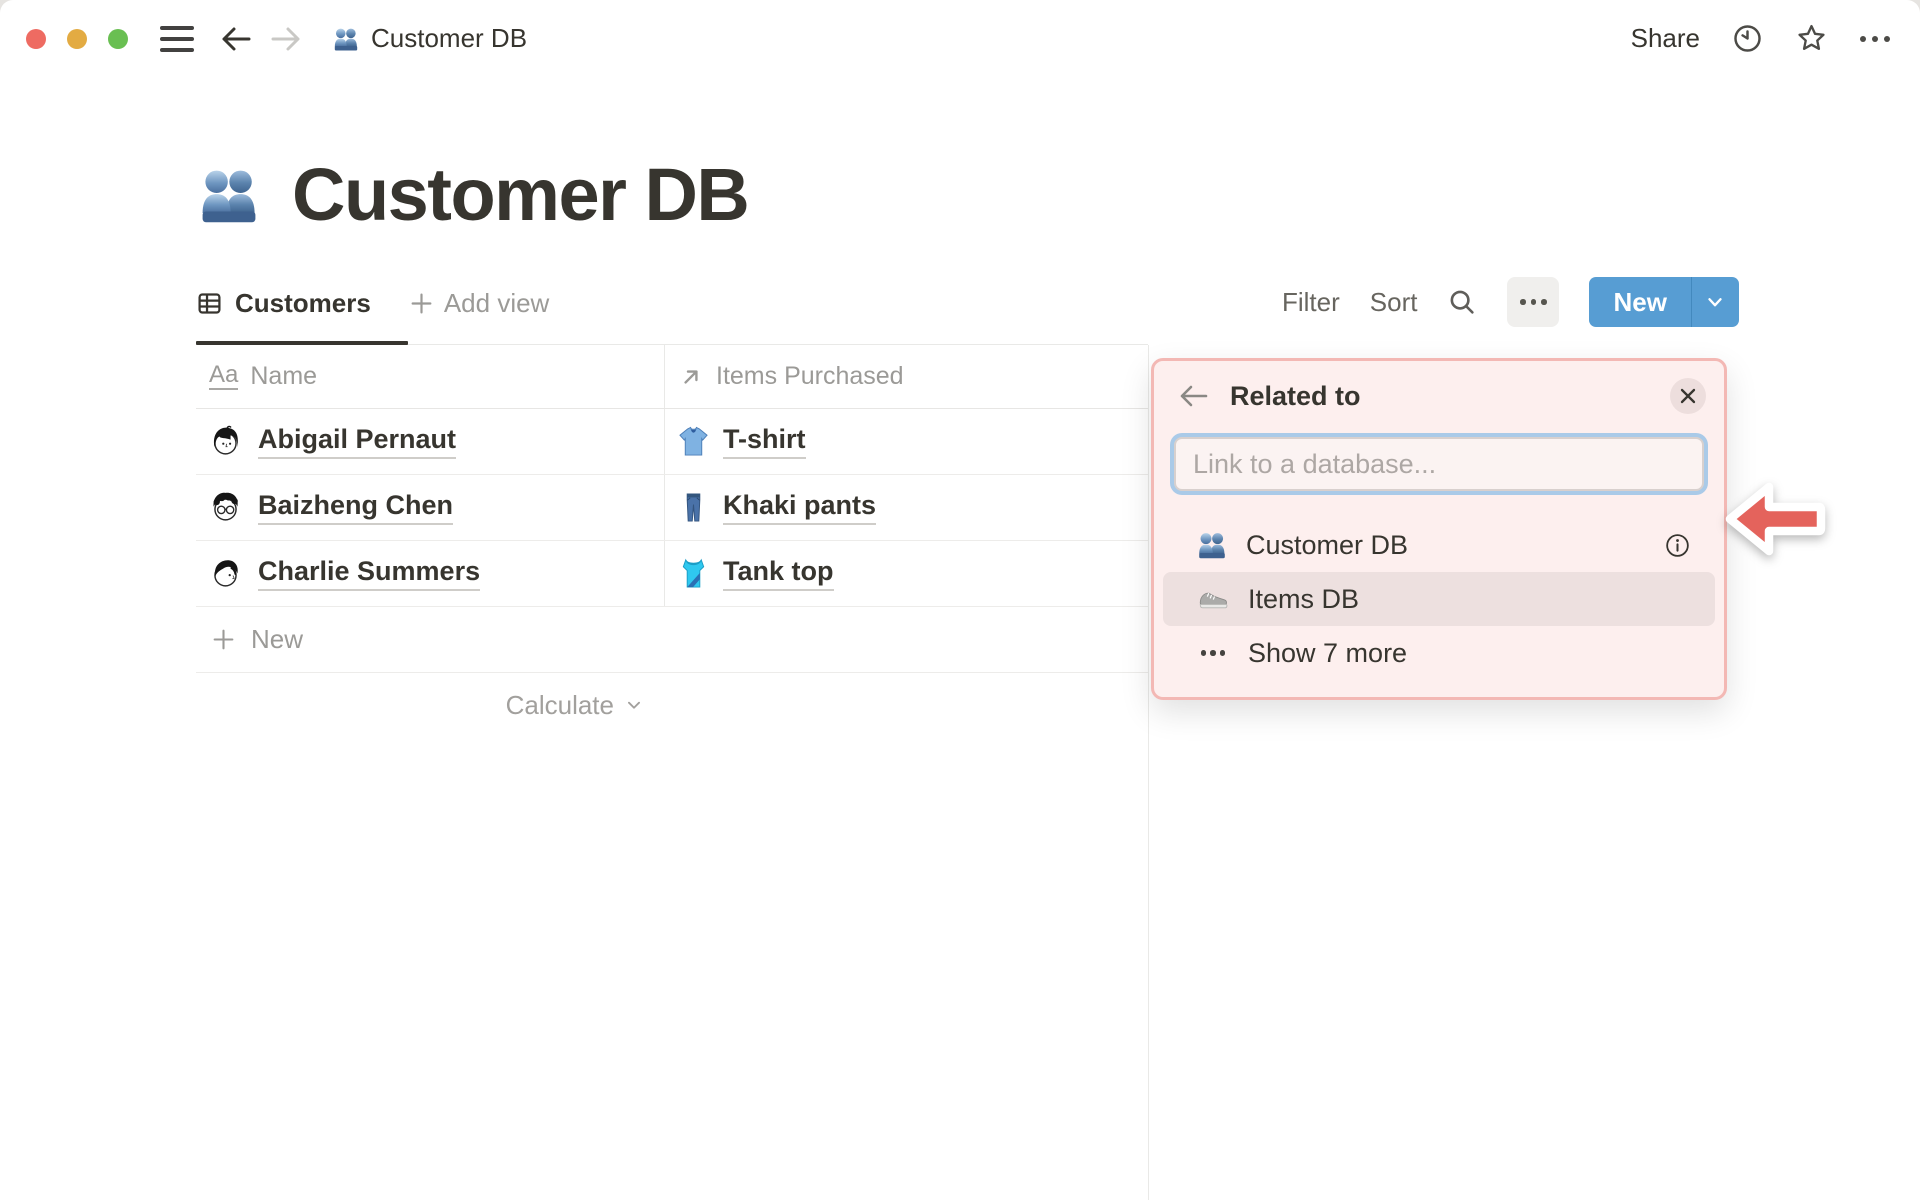  What do you see at coordinates (36, 38) in the screenshot?
I see `close-window-button` at bounding box center [36, 38].